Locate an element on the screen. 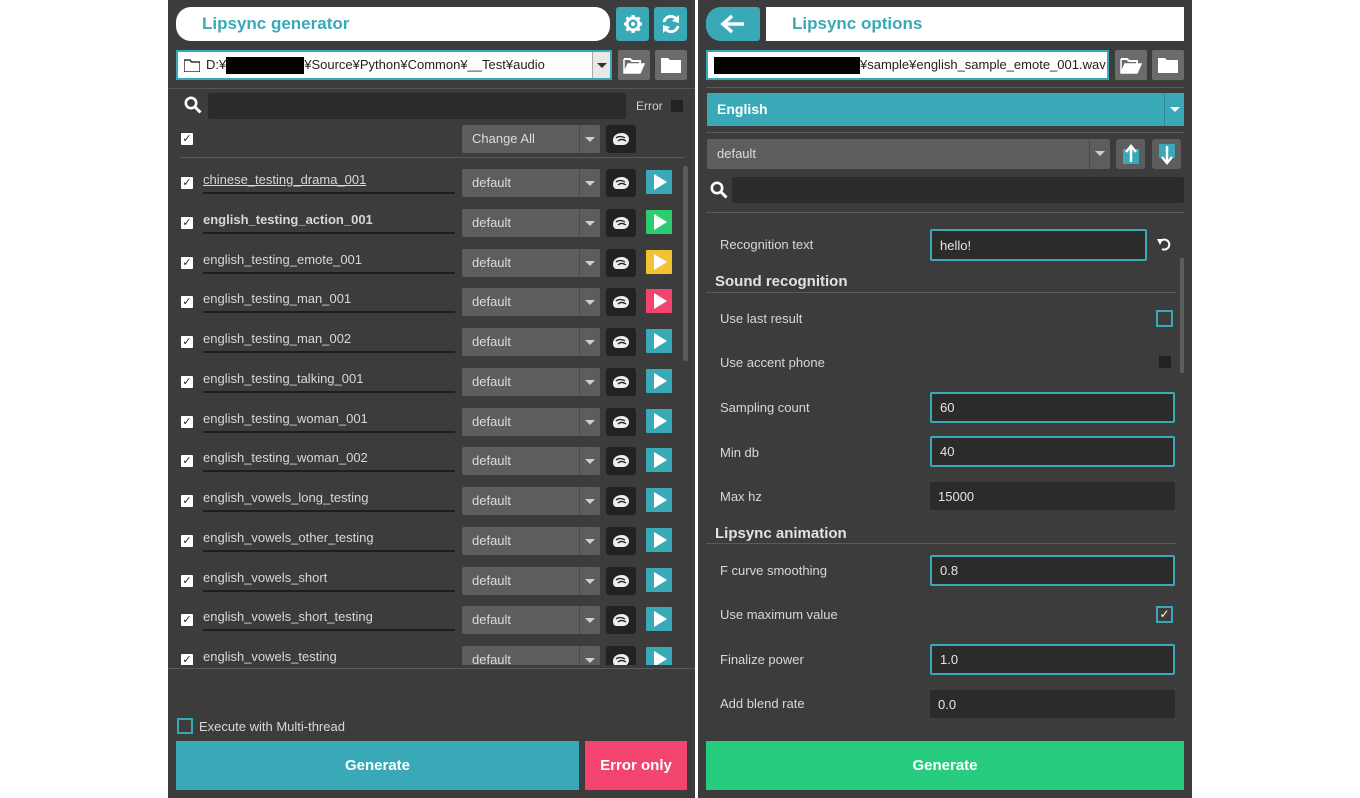  refresh-button is located at coordinates (670, 24).